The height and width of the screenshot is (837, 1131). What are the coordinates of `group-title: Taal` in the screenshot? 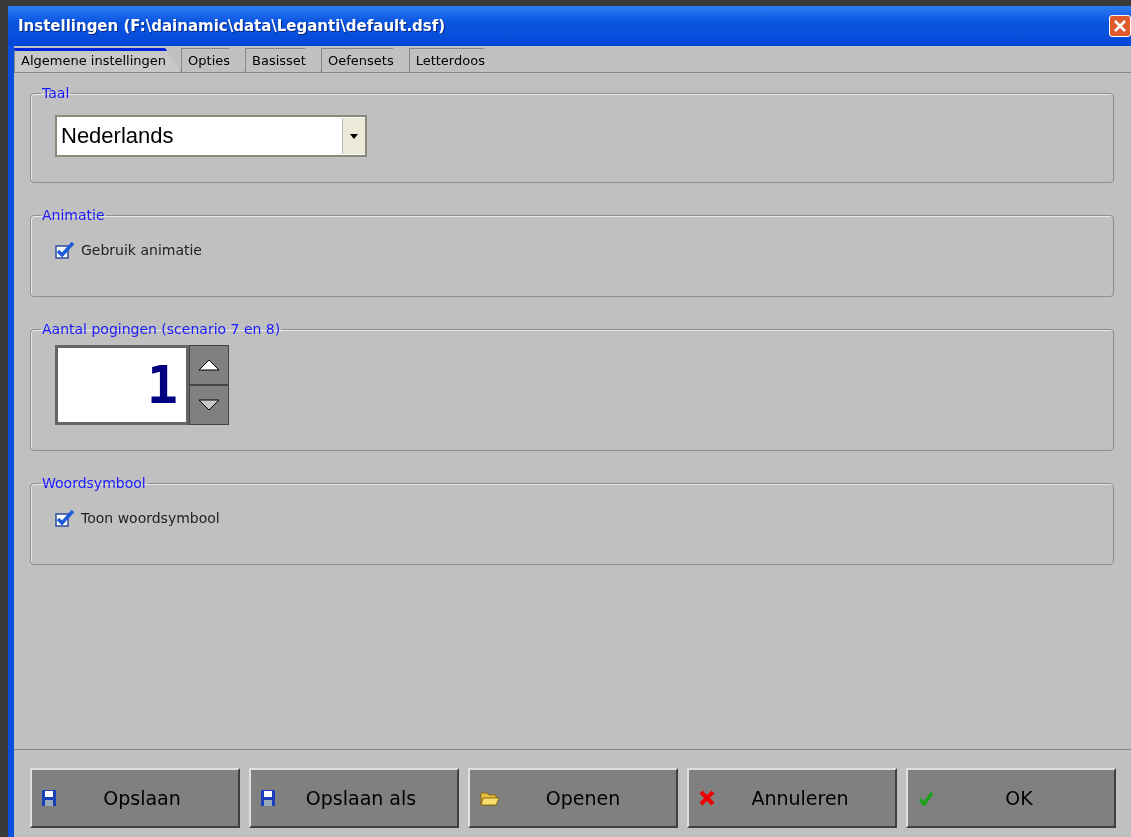 It's located at (56, 93).